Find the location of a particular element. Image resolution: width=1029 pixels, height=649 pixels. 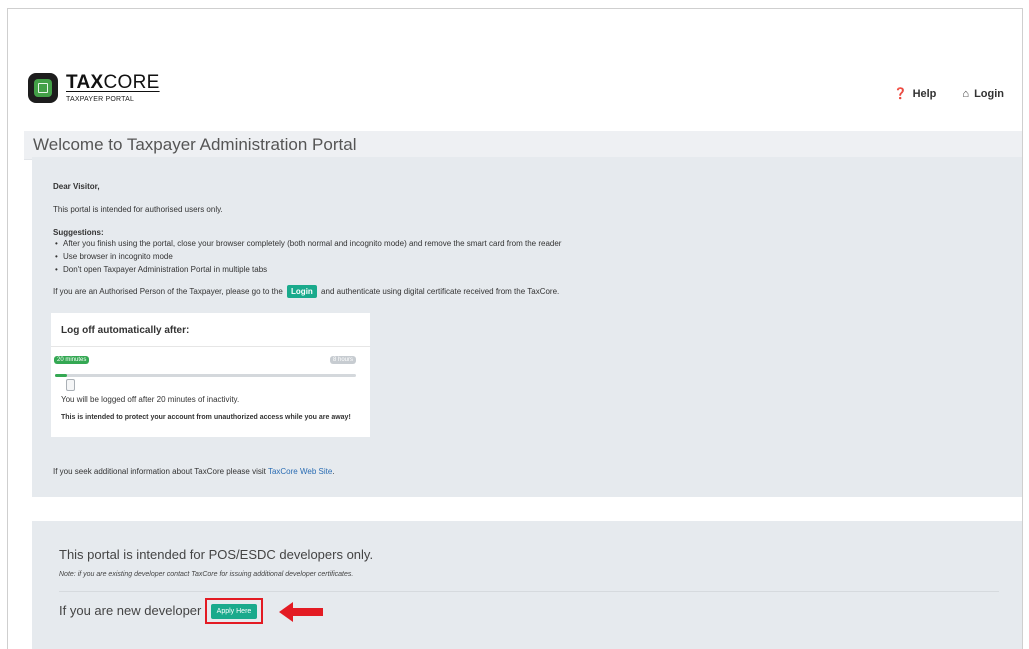

apply-button-highlight: Apply Here is located at coordinates (234, 611).